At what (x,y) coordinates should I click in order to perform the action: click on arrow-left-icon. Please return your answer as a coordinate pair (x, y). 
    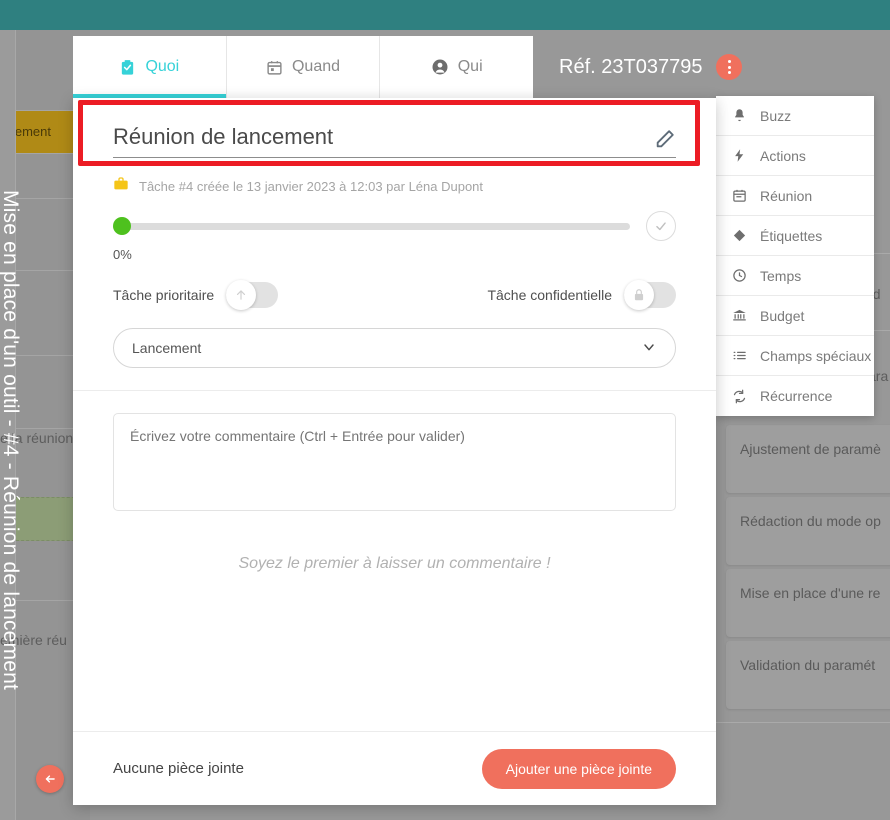
    Looking at the image, I should click on (50, 779).